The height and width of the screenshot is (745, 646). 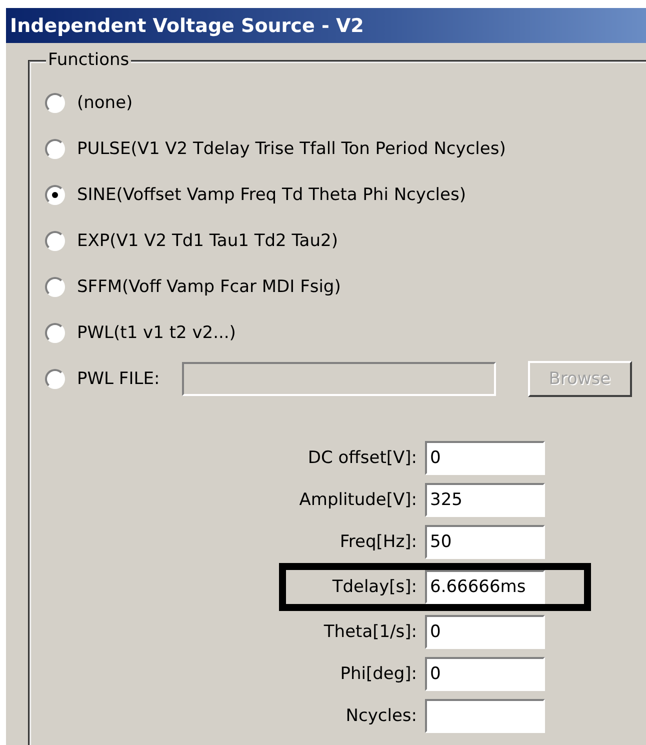 What do you see at coordinates (374, 587) in the screenshot?
I see `parameter-label: Tdelay[s]:` at bounding box center [374, 587].